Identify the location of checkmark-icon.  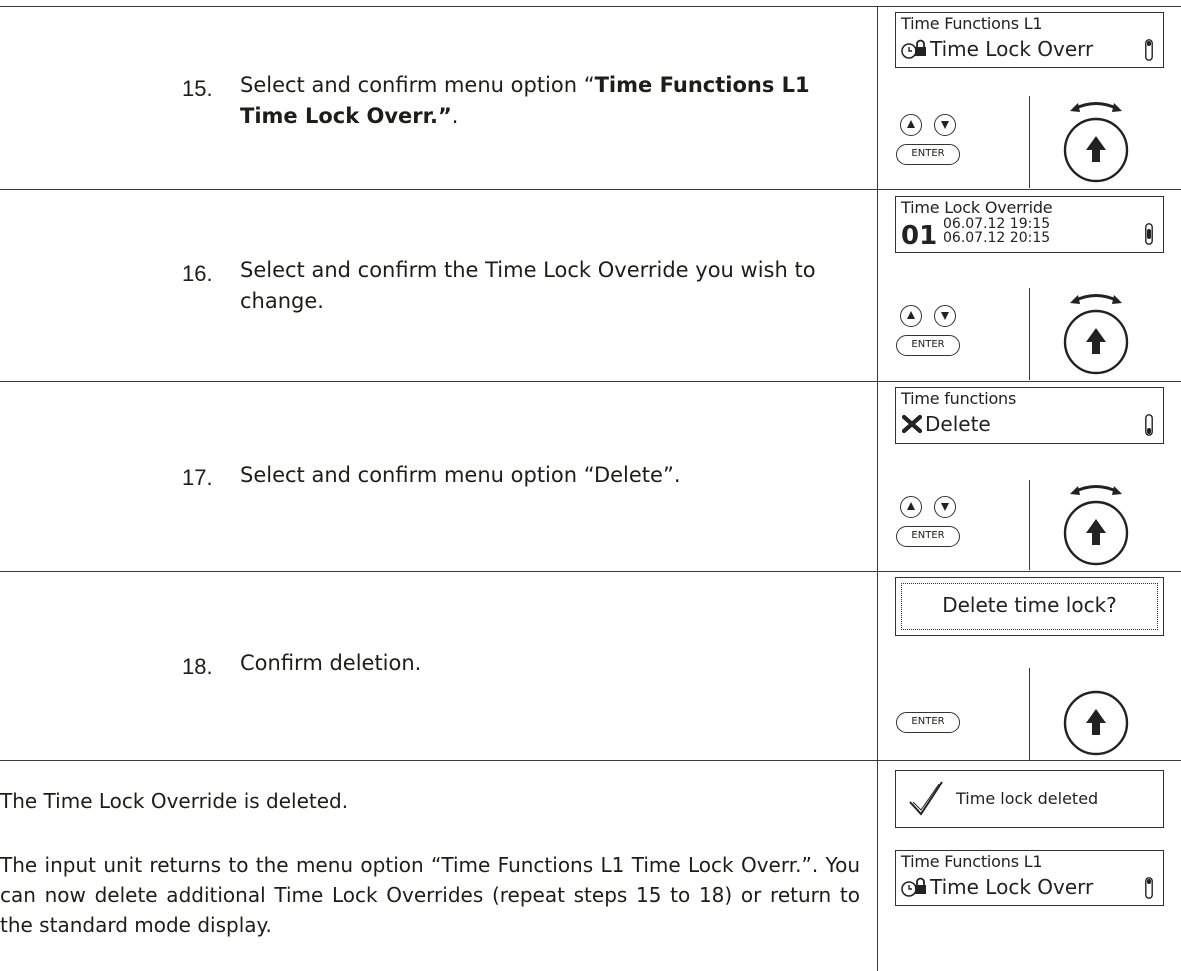
(926, 798).